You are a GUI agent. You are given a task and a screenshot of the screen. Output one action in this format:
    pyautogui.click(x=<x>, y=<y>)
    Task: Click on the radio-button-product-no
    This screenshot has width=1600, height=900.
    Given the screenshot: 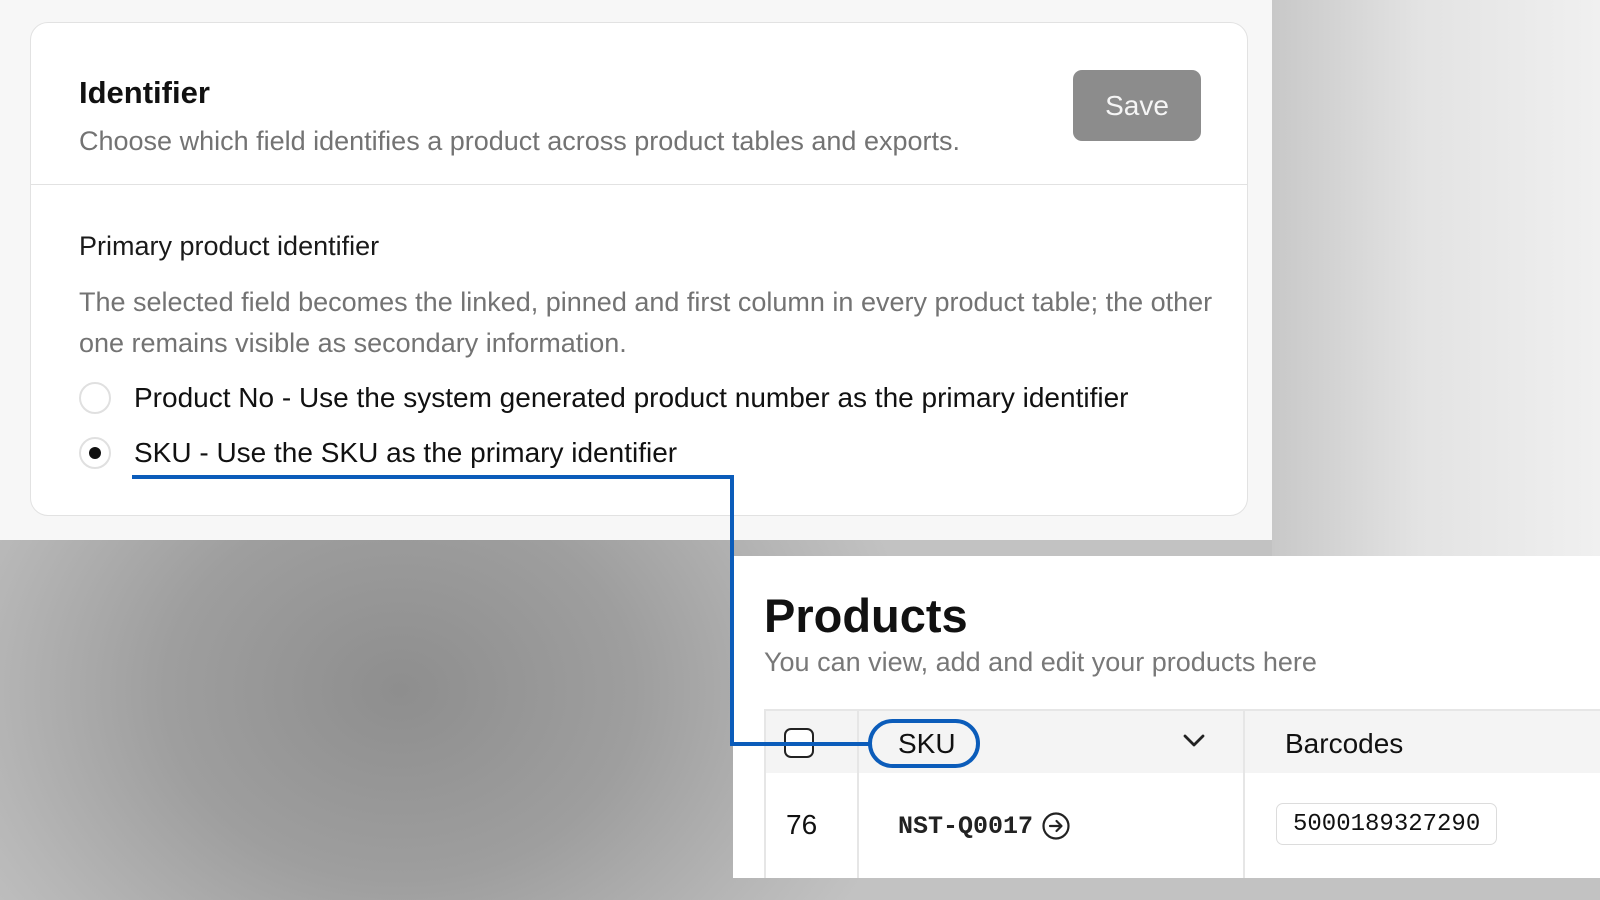 What is the action you would take?
    pyautogui.click(x=95, y=398)
    